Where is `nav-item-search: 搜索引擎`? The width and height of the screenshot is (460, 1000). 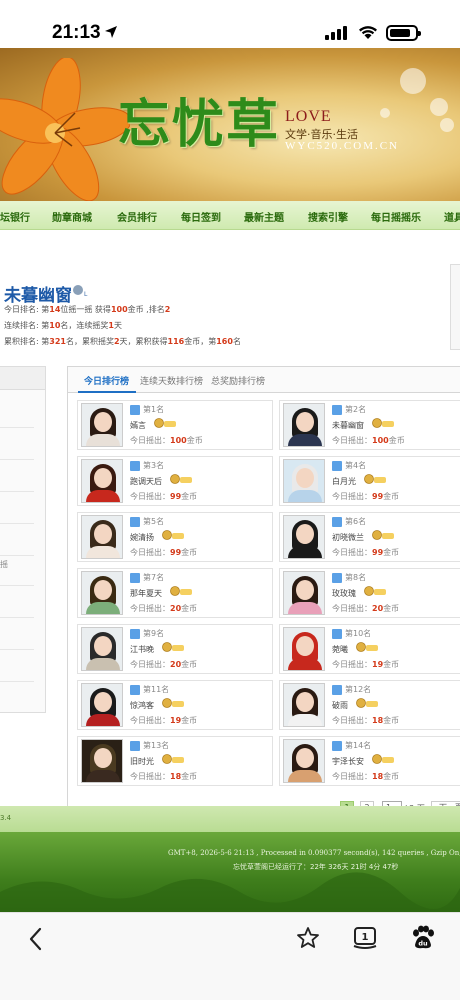 nav-item-search: 搜索引擎 is located at coordinates (328, 216).